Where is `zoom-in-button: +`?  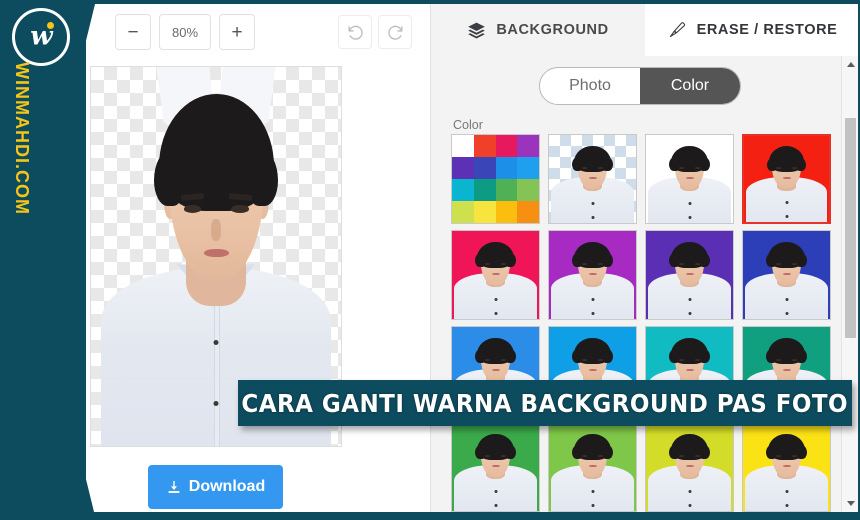 zoom-in-button: + is located at coordinates (237, 32).